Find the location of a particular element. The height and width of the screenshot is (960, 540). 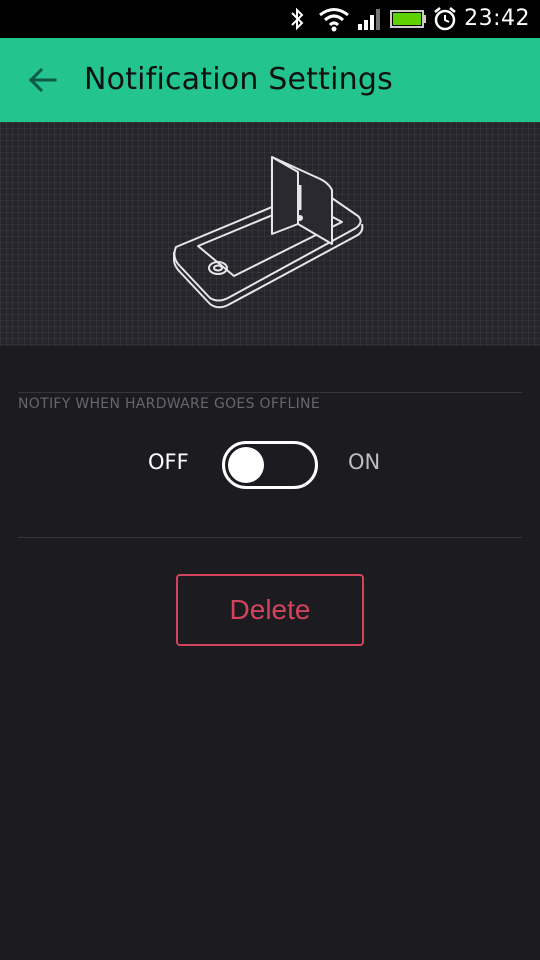

switch-knob is located at coordinates (246, 465).